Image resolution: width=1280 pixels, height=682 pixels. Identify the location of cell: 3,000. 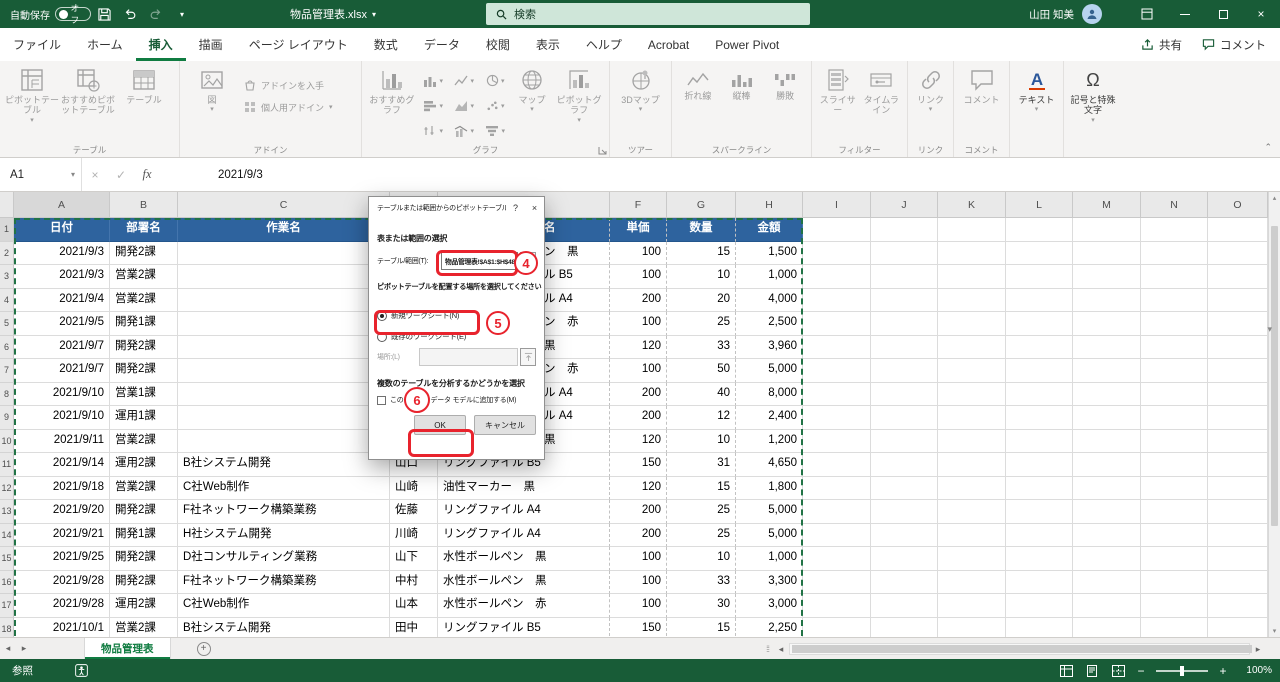
(769, 606).